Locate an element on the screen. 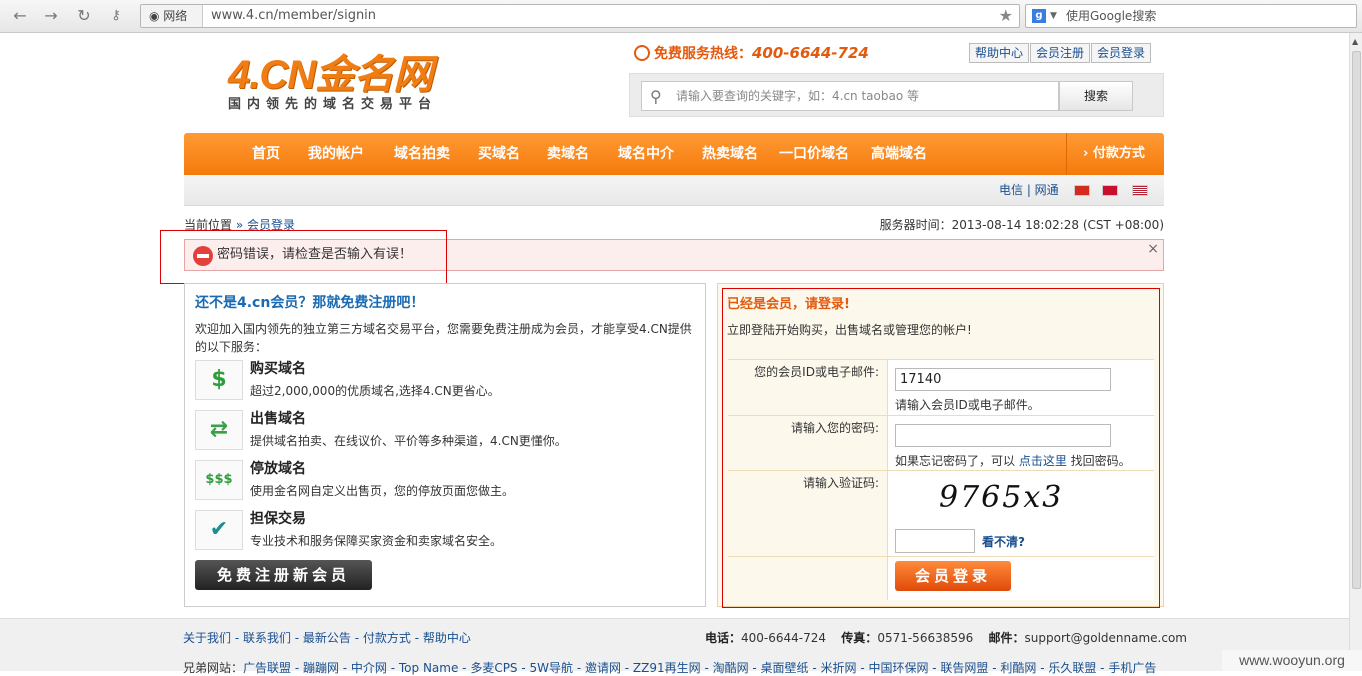  register-link: 会员注册 is located at coordinates (1060, 53).